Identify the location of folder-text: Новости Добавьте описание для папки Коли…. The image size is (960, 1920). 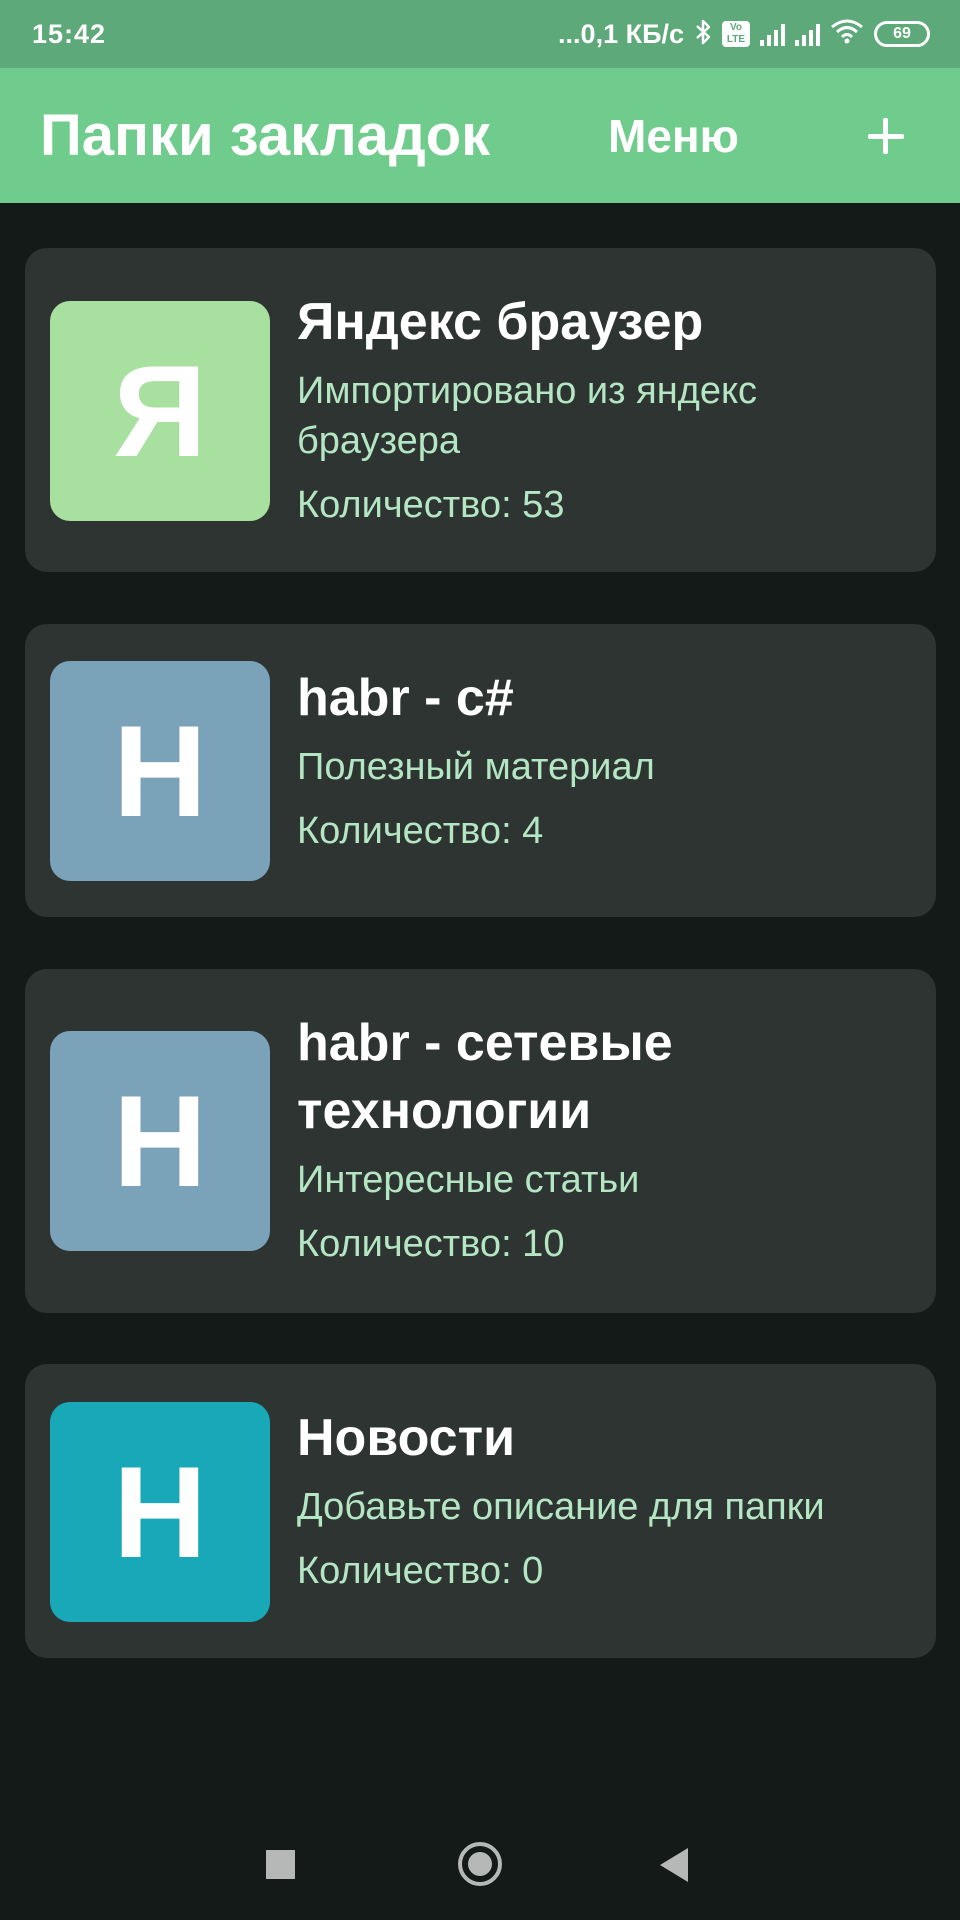
(604, 1500).